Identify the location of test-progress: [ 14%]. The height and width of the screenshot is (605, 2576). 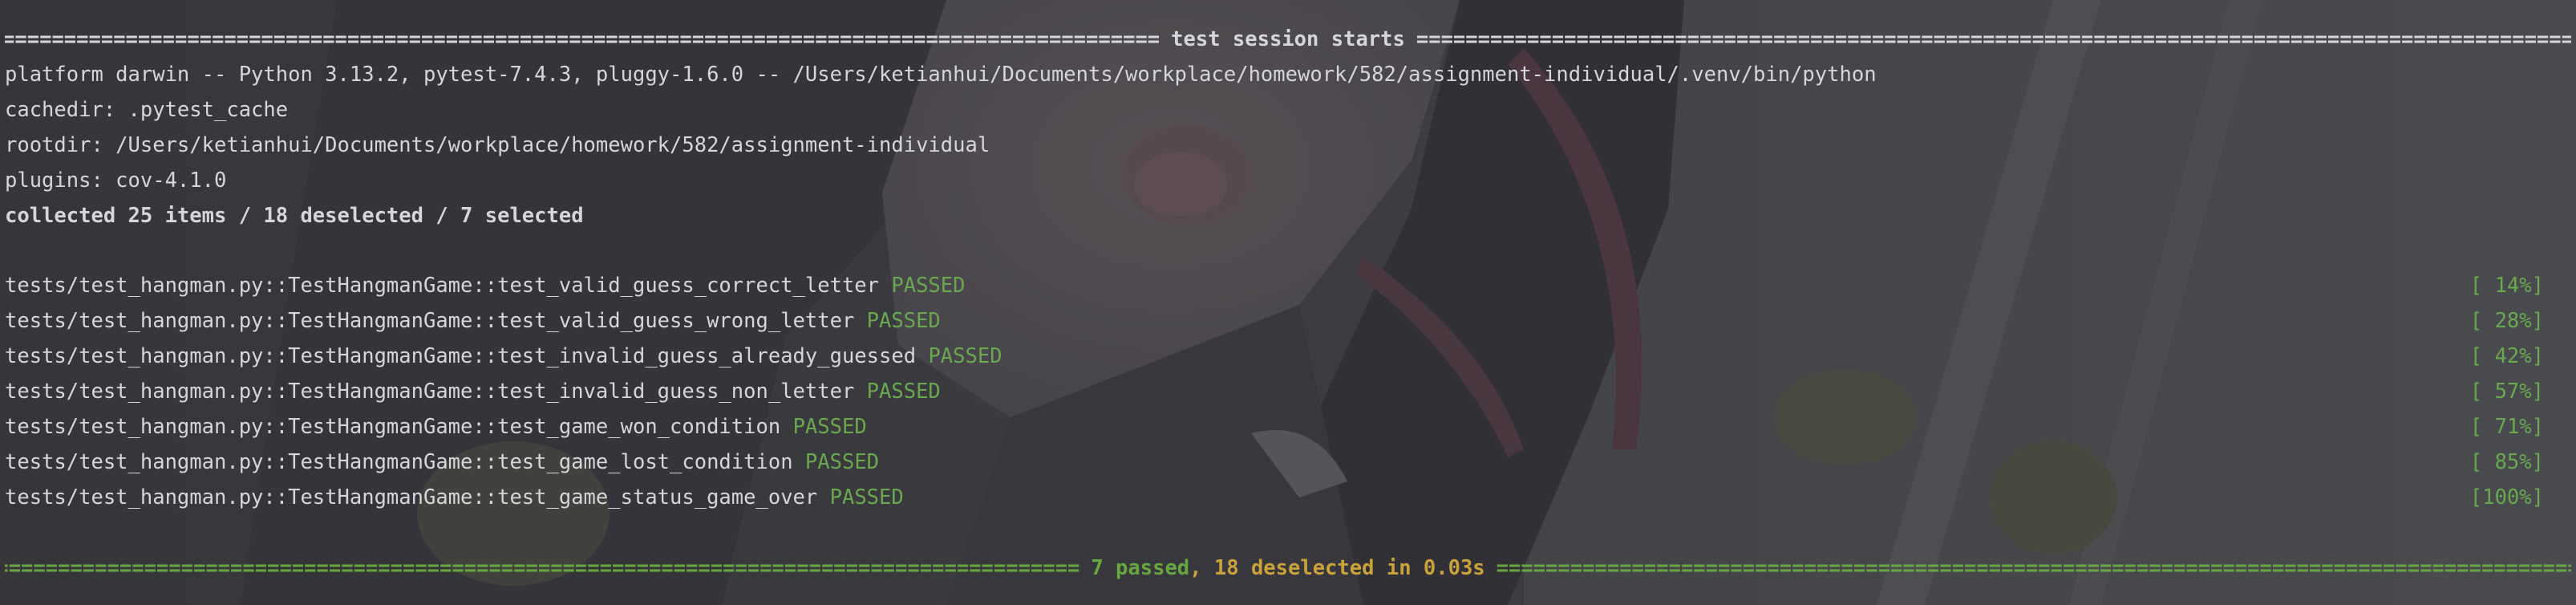
(2506, 286).